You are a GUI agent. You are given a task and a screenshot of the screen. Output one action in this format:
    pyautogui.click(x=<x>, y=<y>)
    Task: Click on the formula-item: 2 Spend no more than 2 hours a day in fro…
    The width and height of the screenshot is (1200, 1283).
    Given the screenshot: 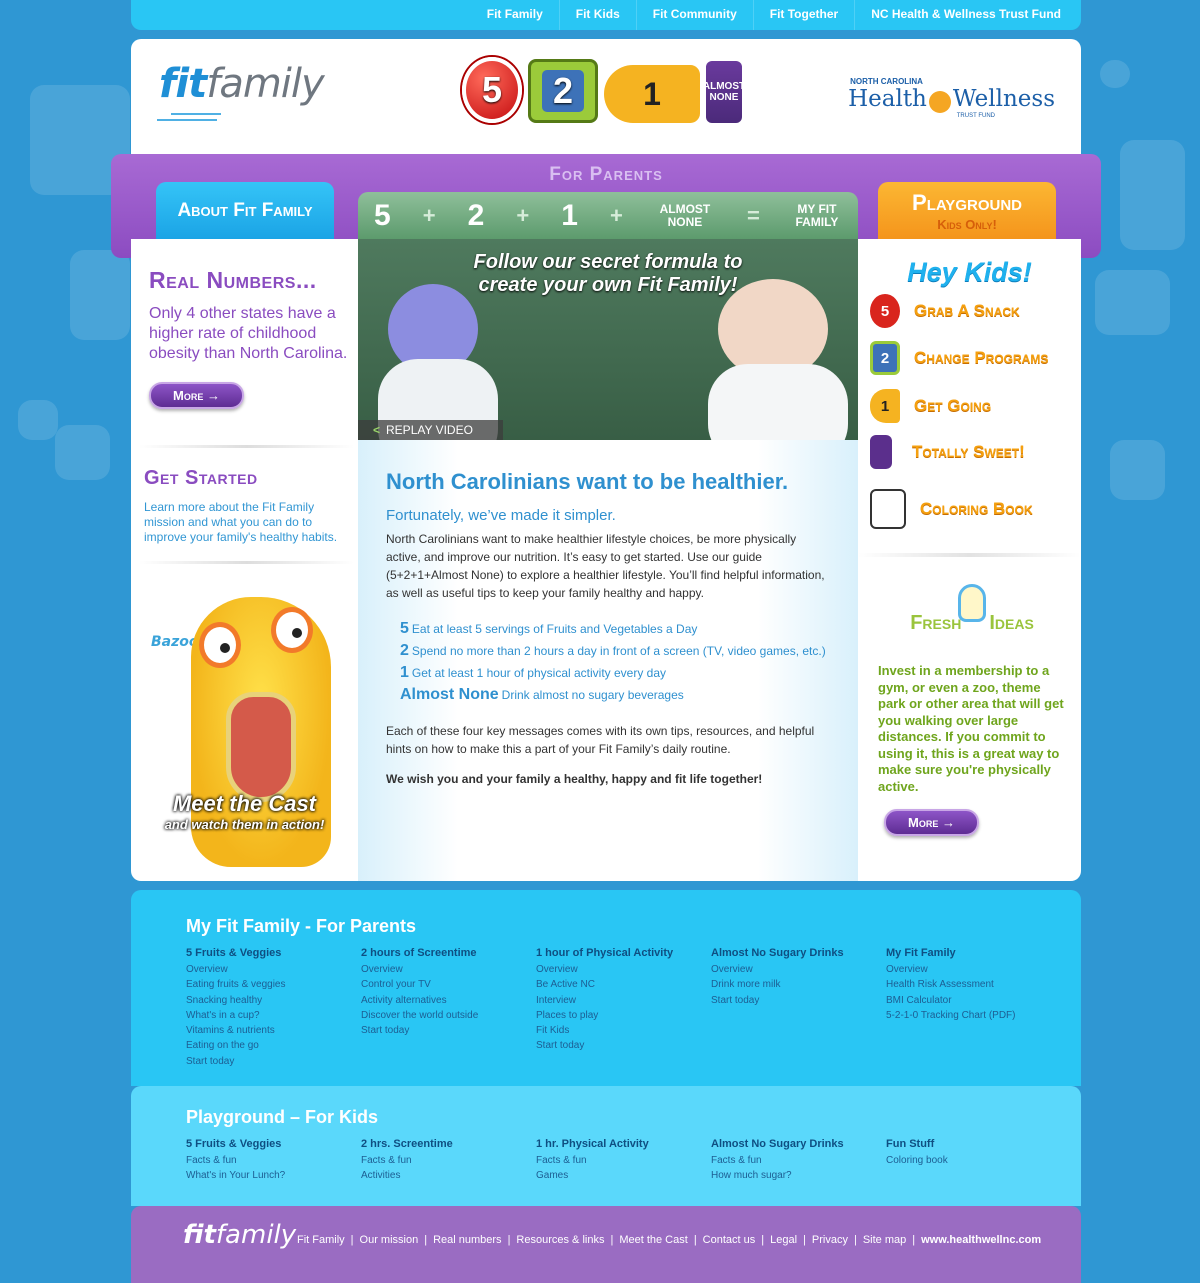 What is the action you would take?
    pyautogui.click(x=615, y=651)
    